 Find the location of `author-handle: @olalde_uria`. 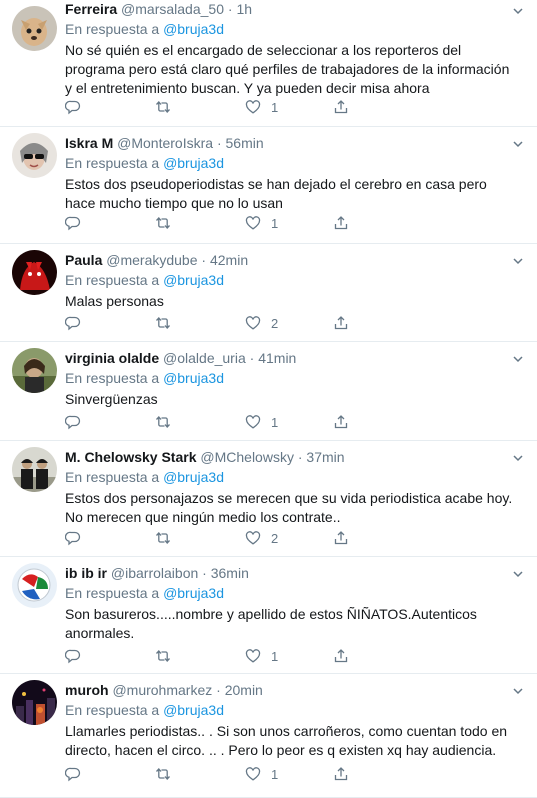

author-handle: @olalde_uria is located at coordinates (204, 358).